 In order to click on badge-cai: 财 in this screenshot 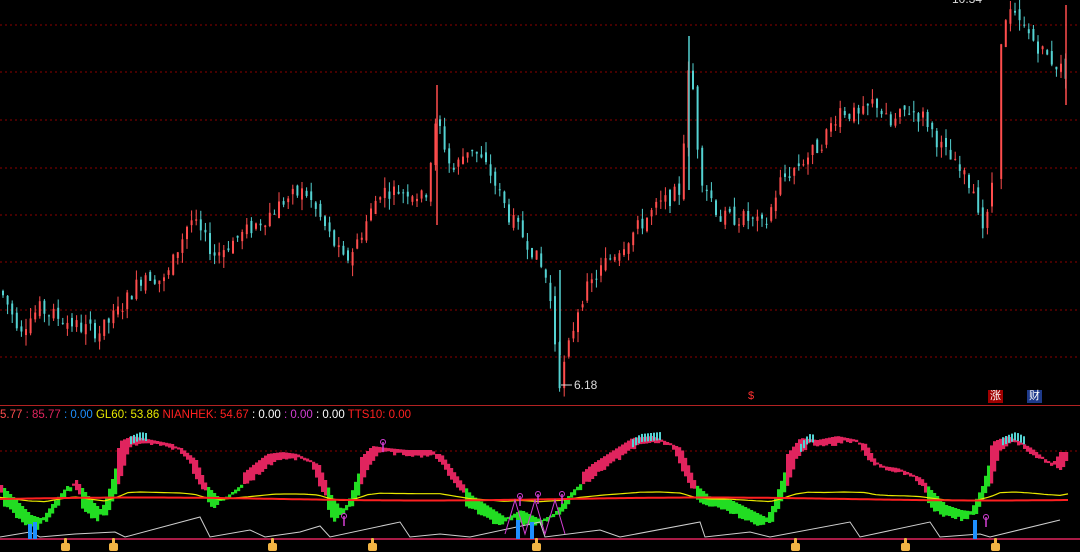, I will do `click(1034, 396)`.